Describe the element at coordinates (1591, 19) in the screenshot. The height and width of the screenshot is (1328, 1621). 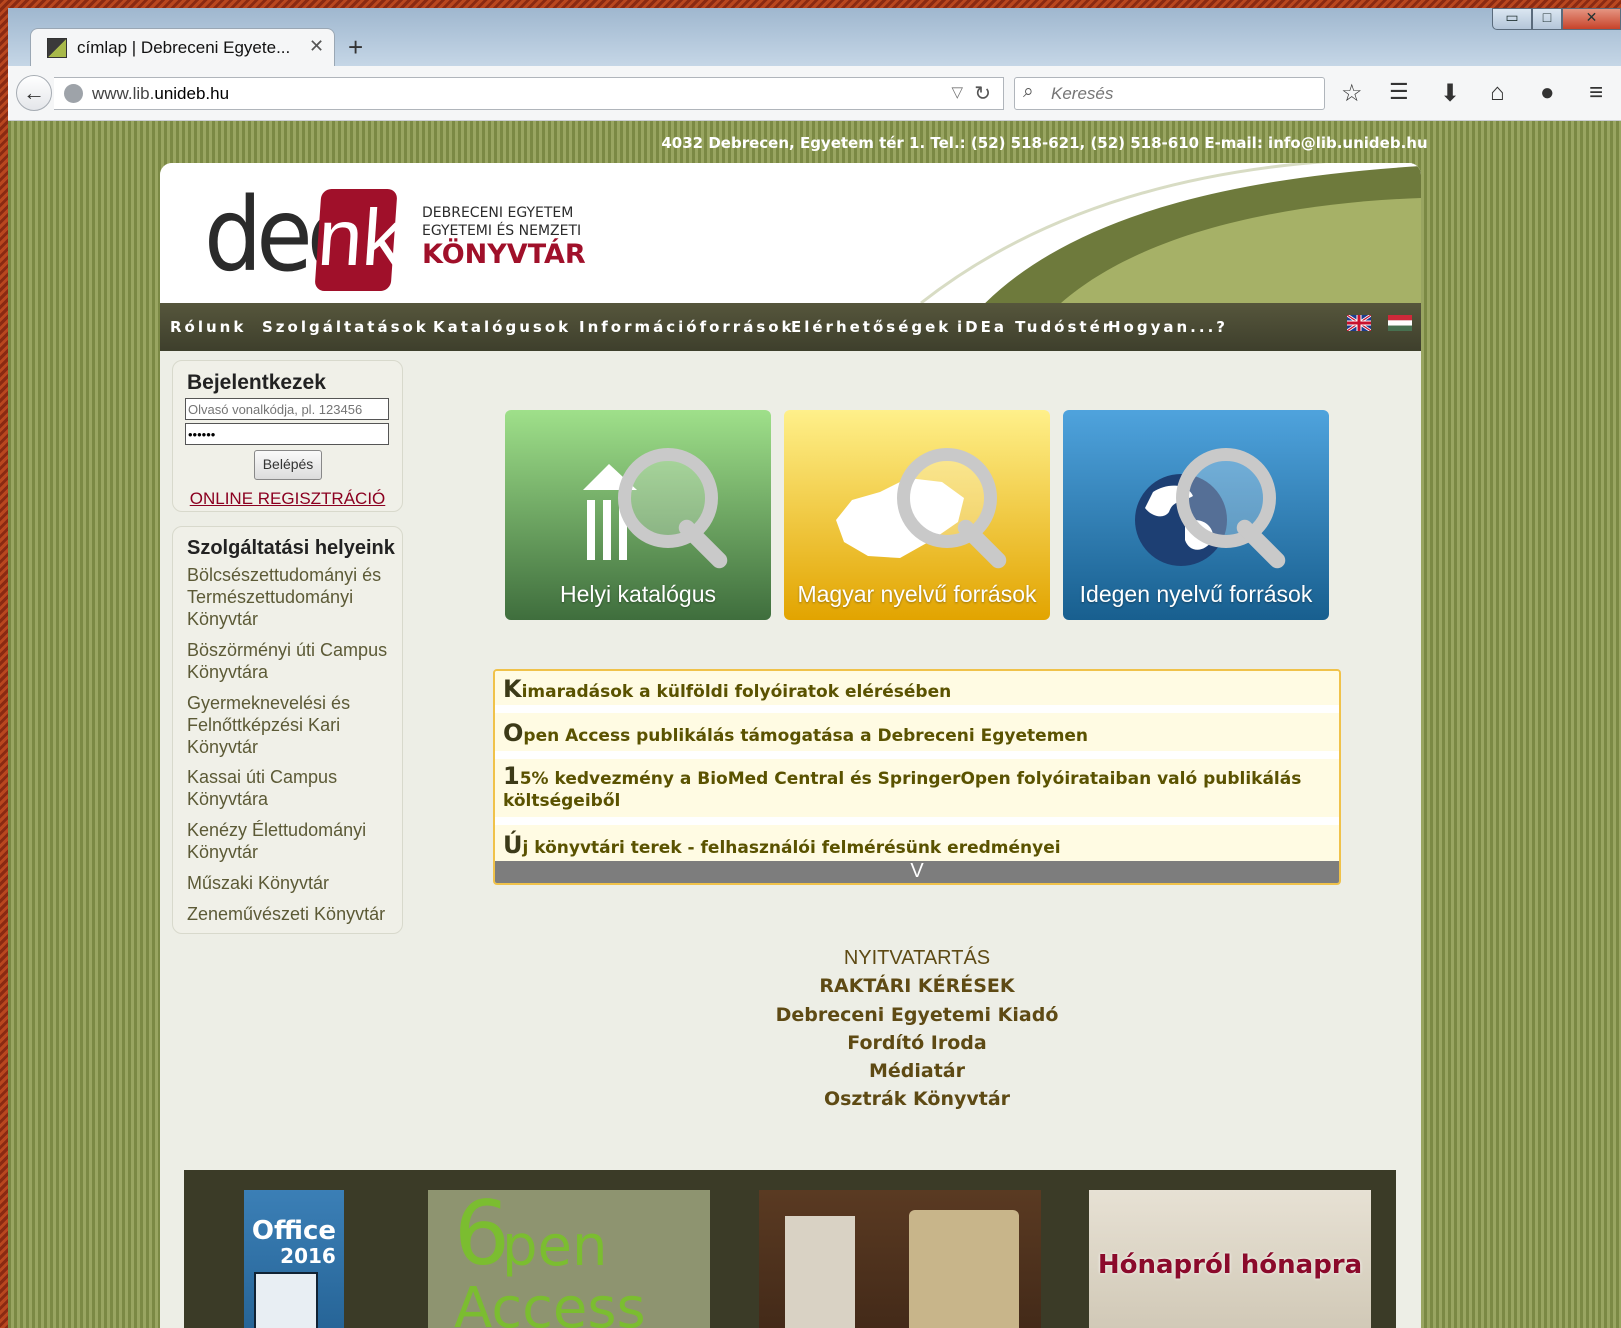
I see `close-window-button: ✕` at that location.